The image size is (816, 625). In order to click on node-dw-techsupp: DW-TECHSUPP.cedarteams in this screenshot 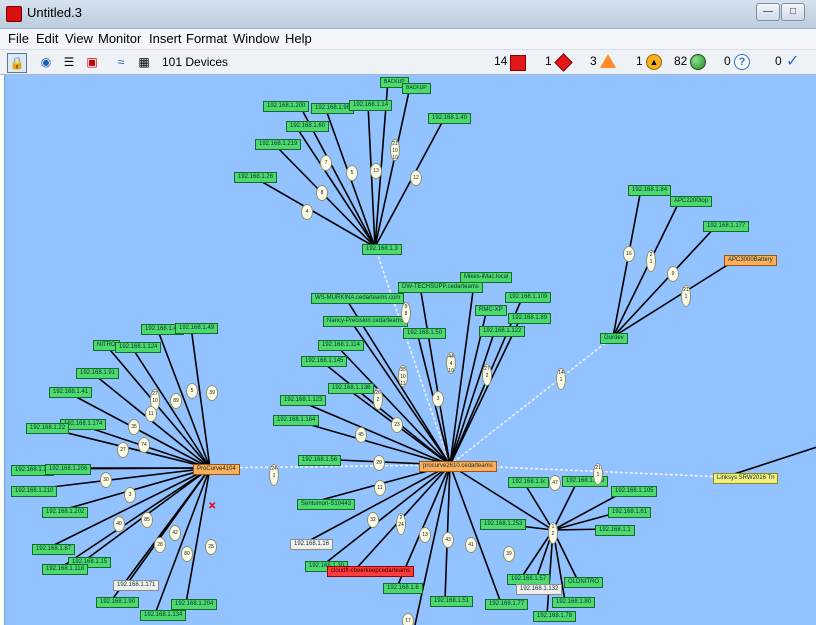, I will do `click(440, 287)`.